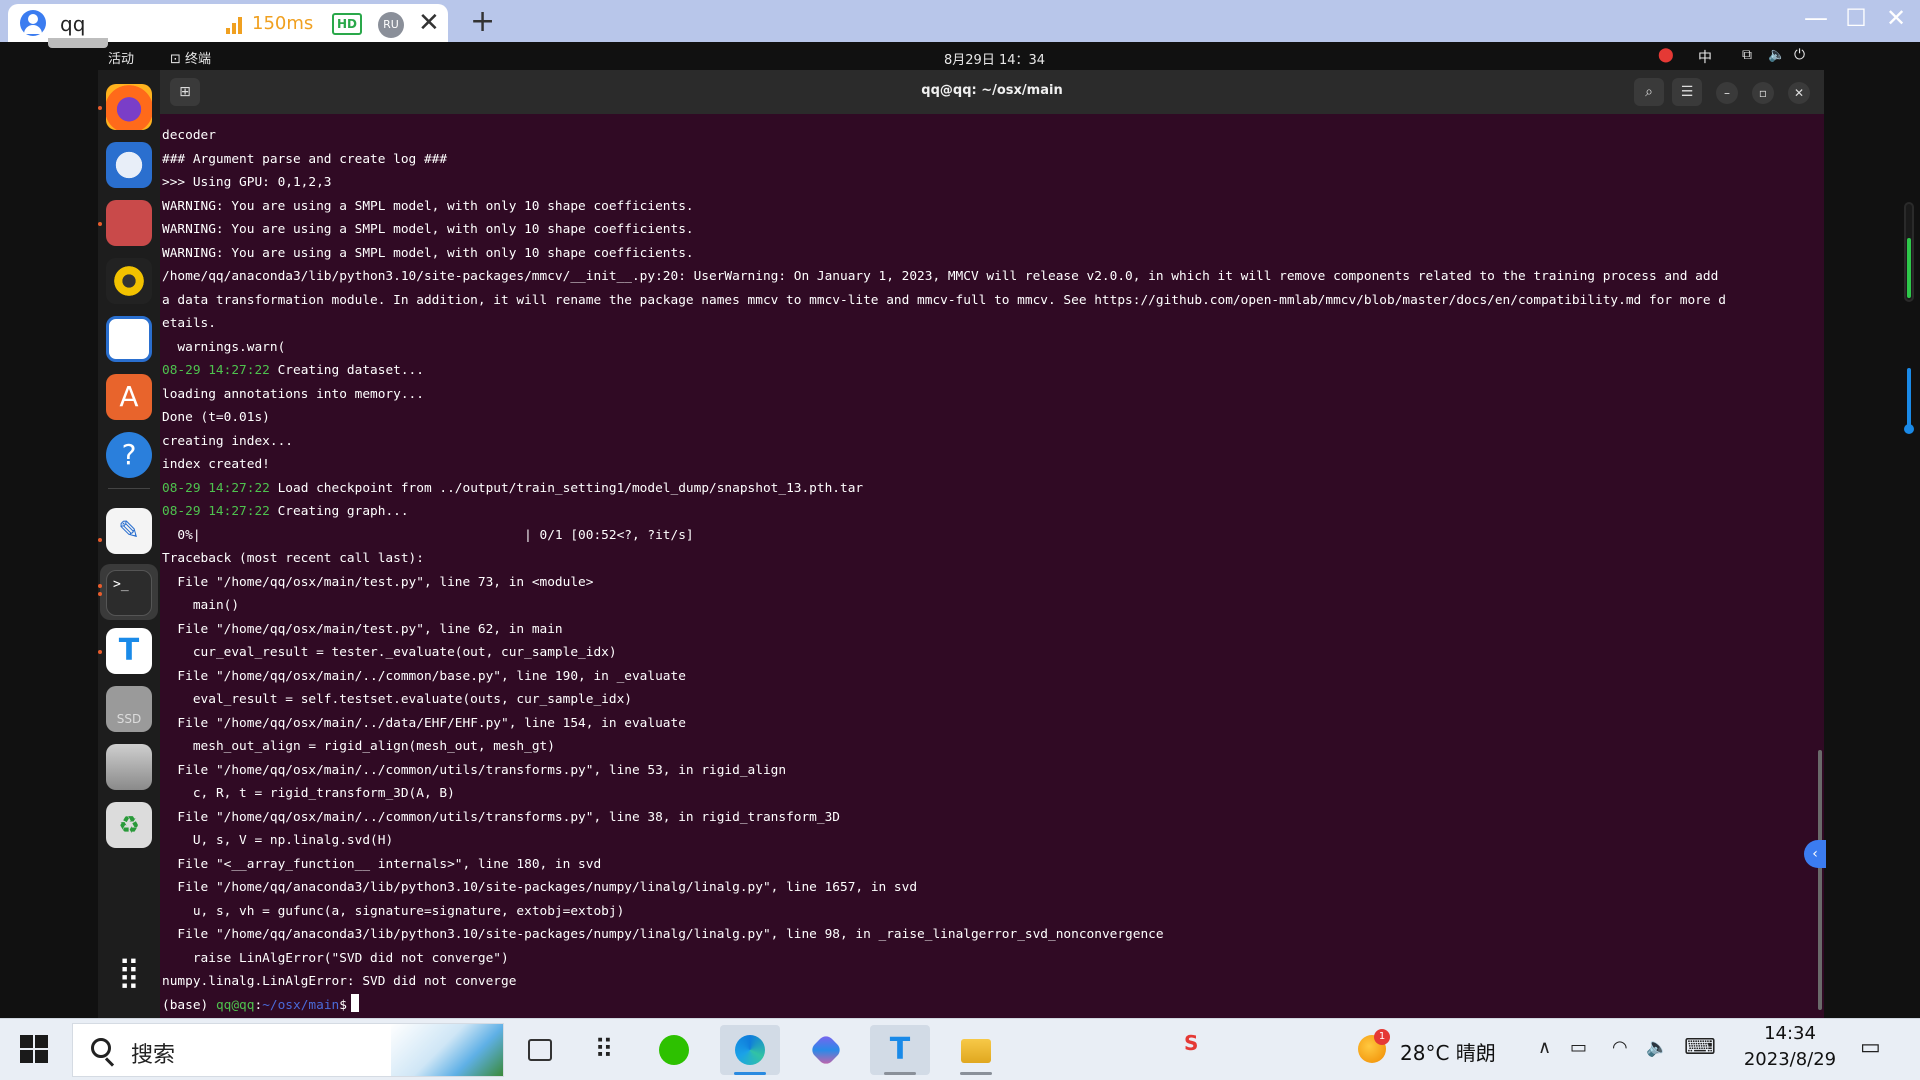  I want to click on taskbar-apps-grid-button: ⠿, so click(604, 1050).